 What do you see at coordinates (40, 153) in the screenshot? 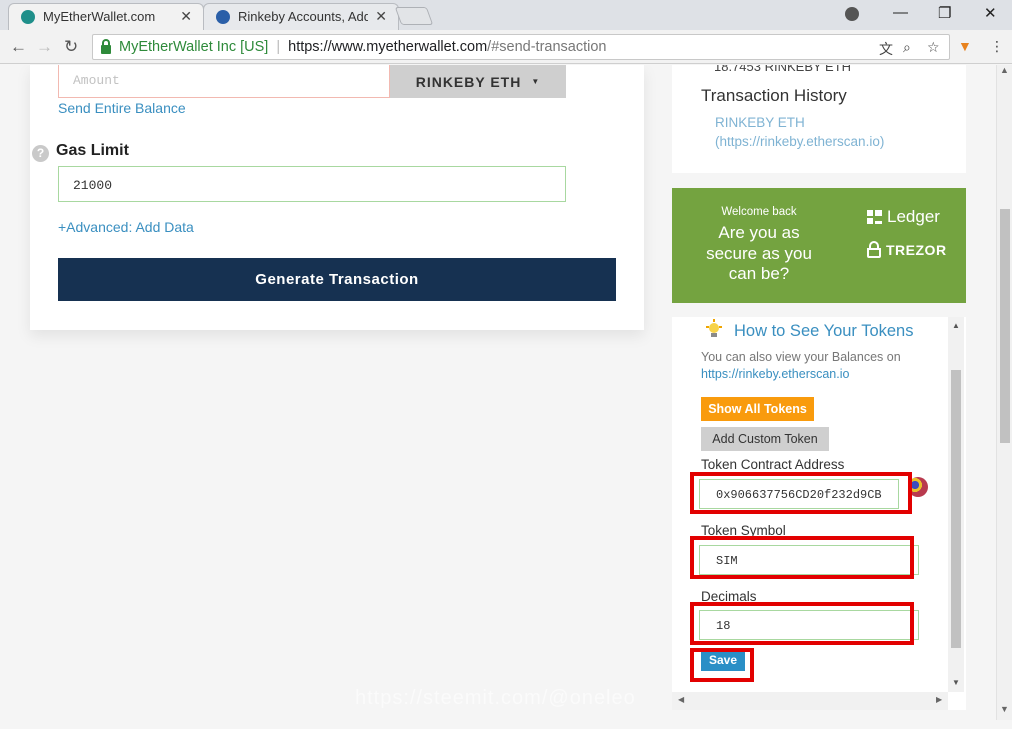
I see `help-question-icon: ?` at bounding box center [40, 153].